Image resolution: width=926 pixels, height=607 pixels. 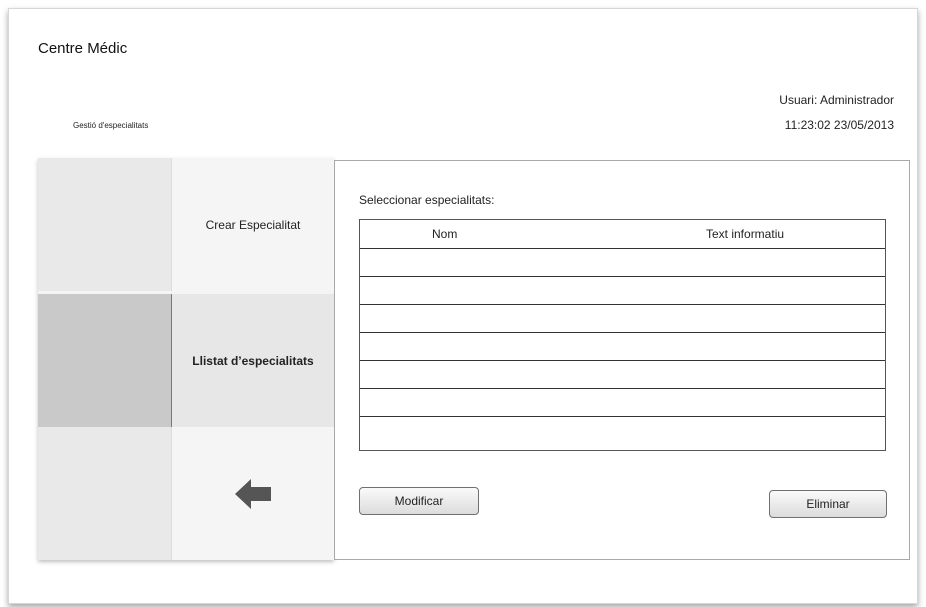 I want to click on back-button, so click(x=252, y=493).